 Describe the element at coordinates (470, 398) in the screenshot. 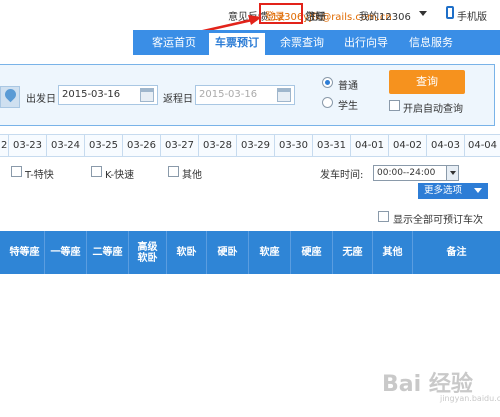

I see `watermark-url: jingyan.baidu.com` at that location.